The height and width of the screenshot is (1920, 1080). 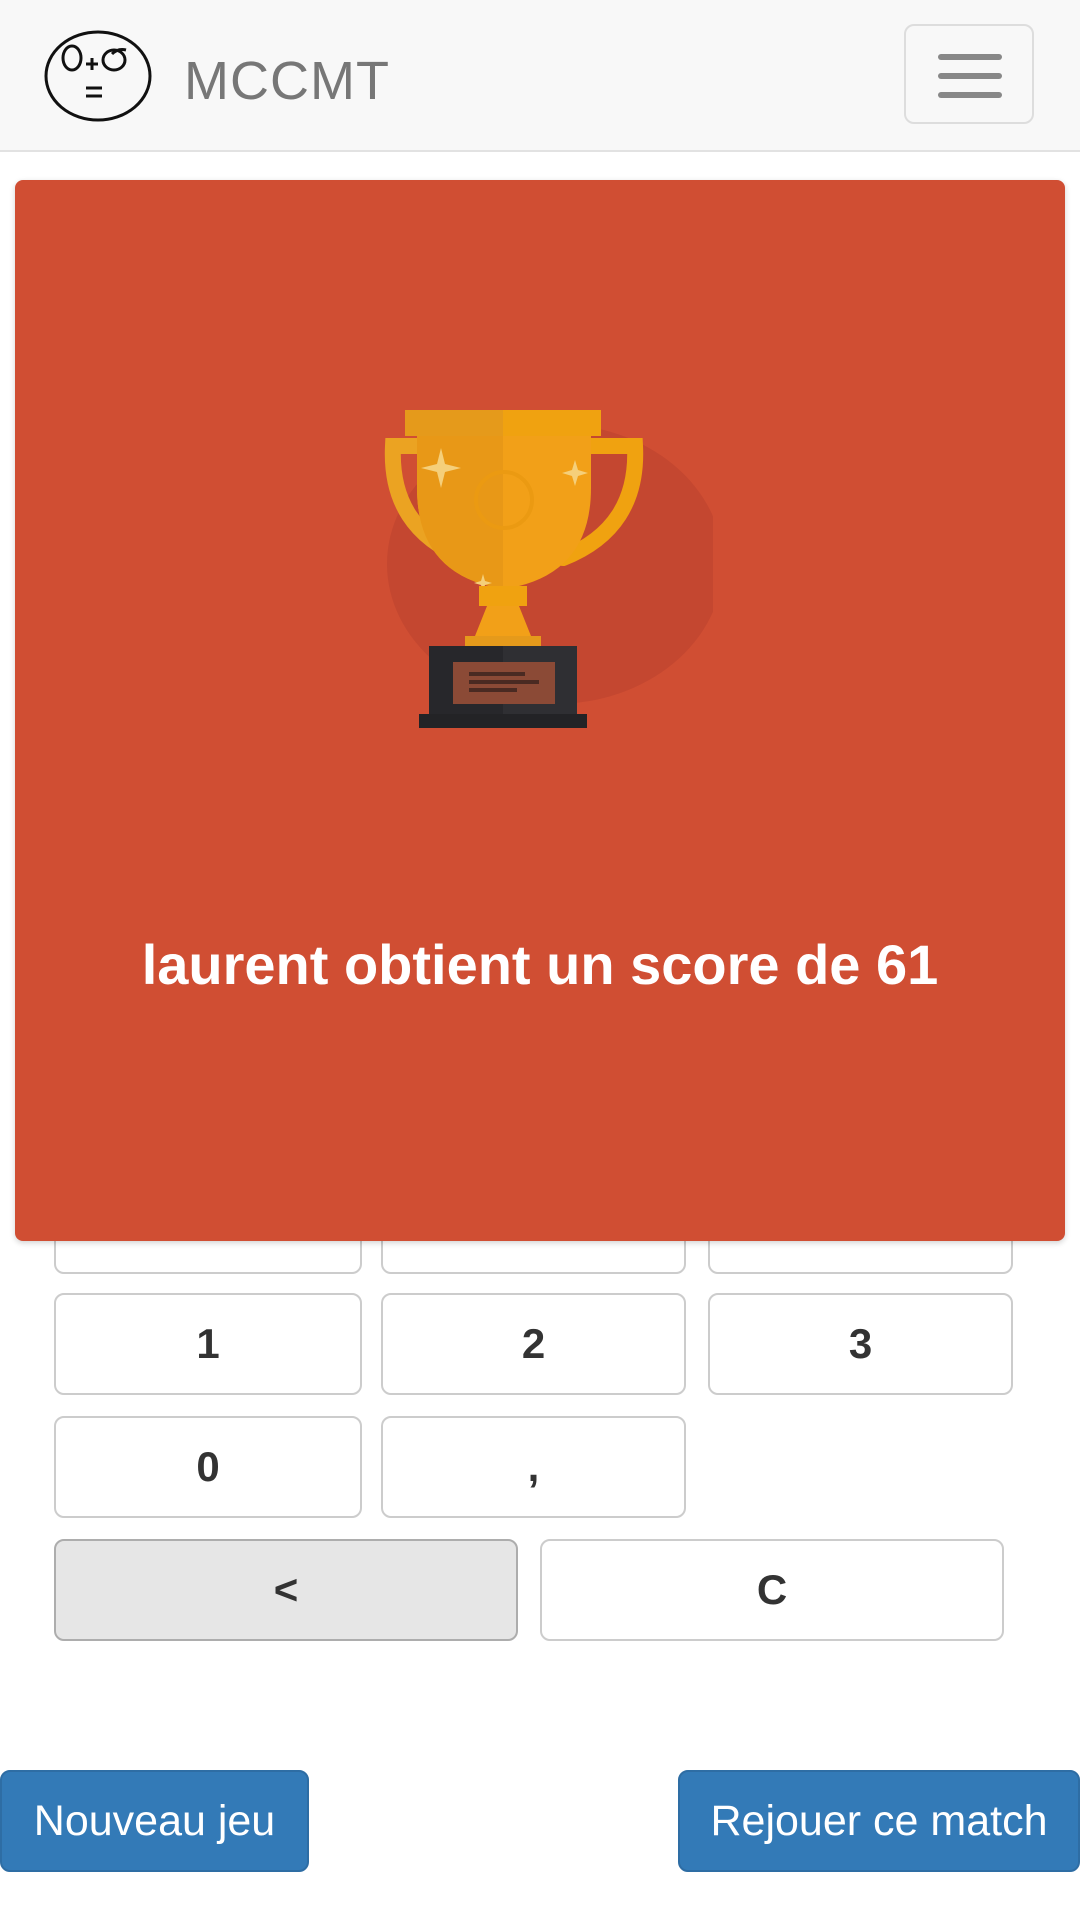 What do you see at coordinates (286, 1590) in the screenshot?
I see `backspace-button: <` at bounding box center [286, 1590].